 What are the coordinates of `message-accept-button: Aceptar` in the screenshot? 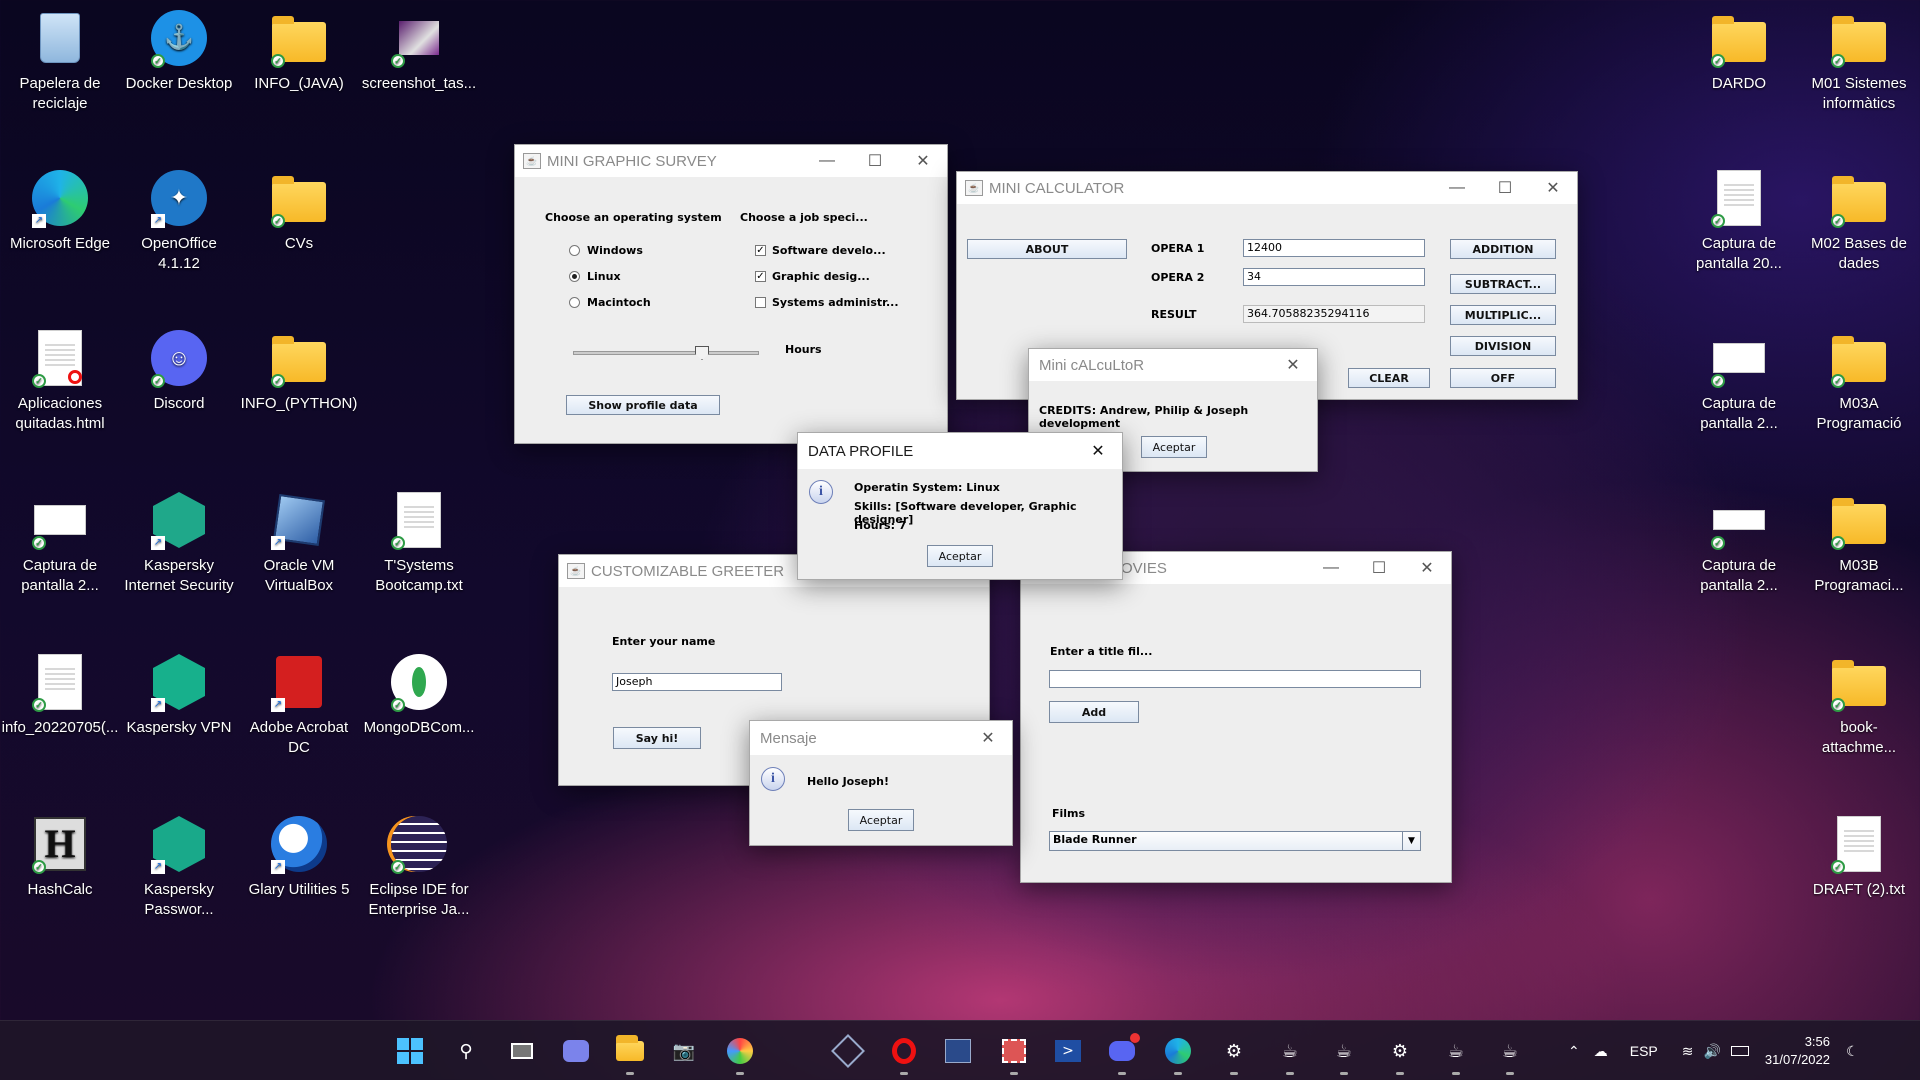 It's located at (881, 820).